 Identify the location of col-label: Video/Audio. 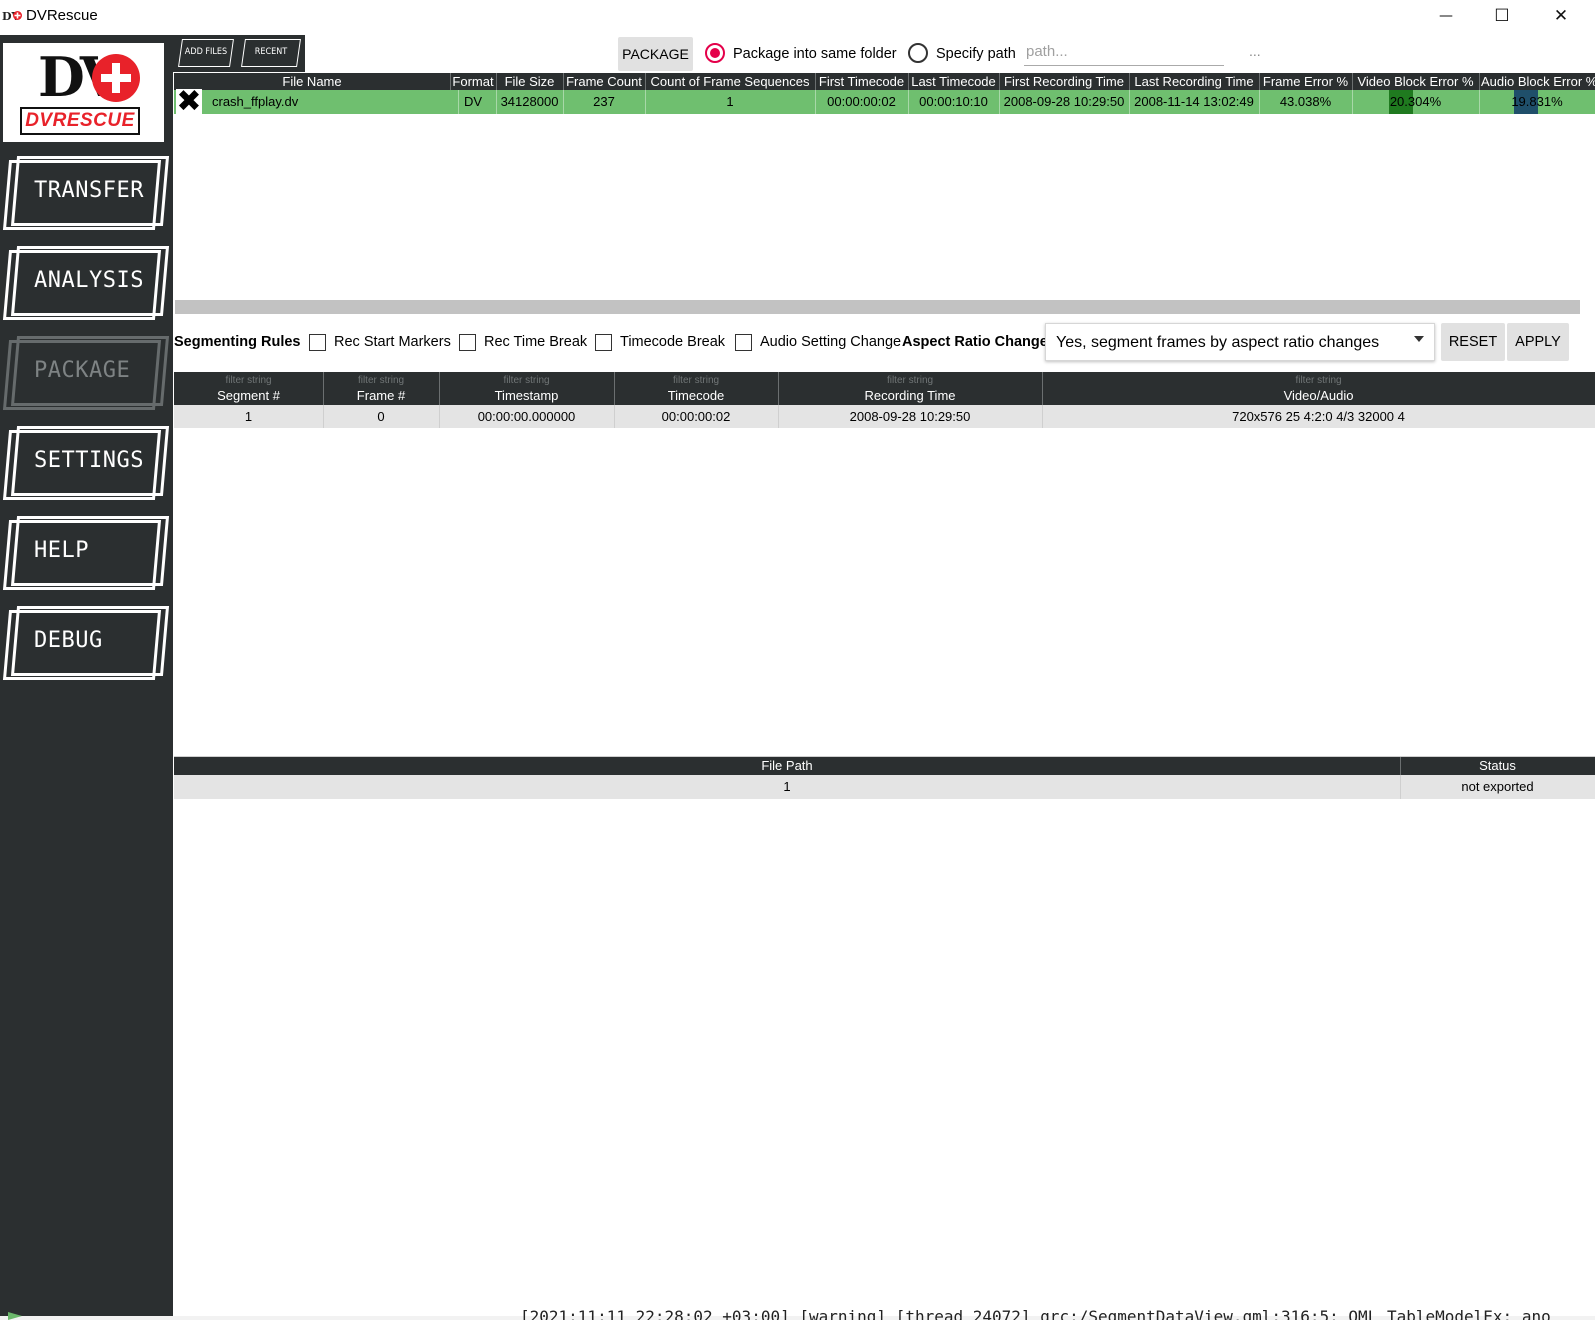
(1318, 395).